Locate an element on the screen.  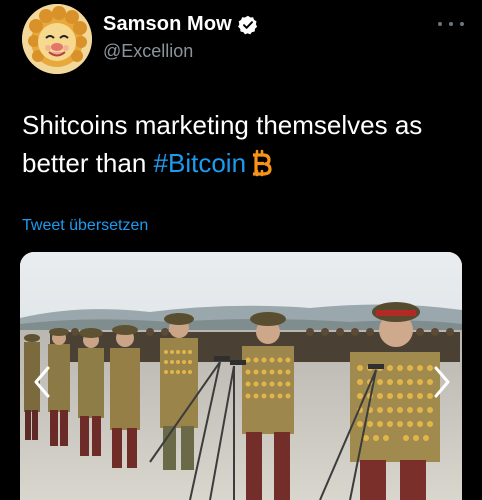
author-display-name: Samson Mow is located at coordinates (167, 24).